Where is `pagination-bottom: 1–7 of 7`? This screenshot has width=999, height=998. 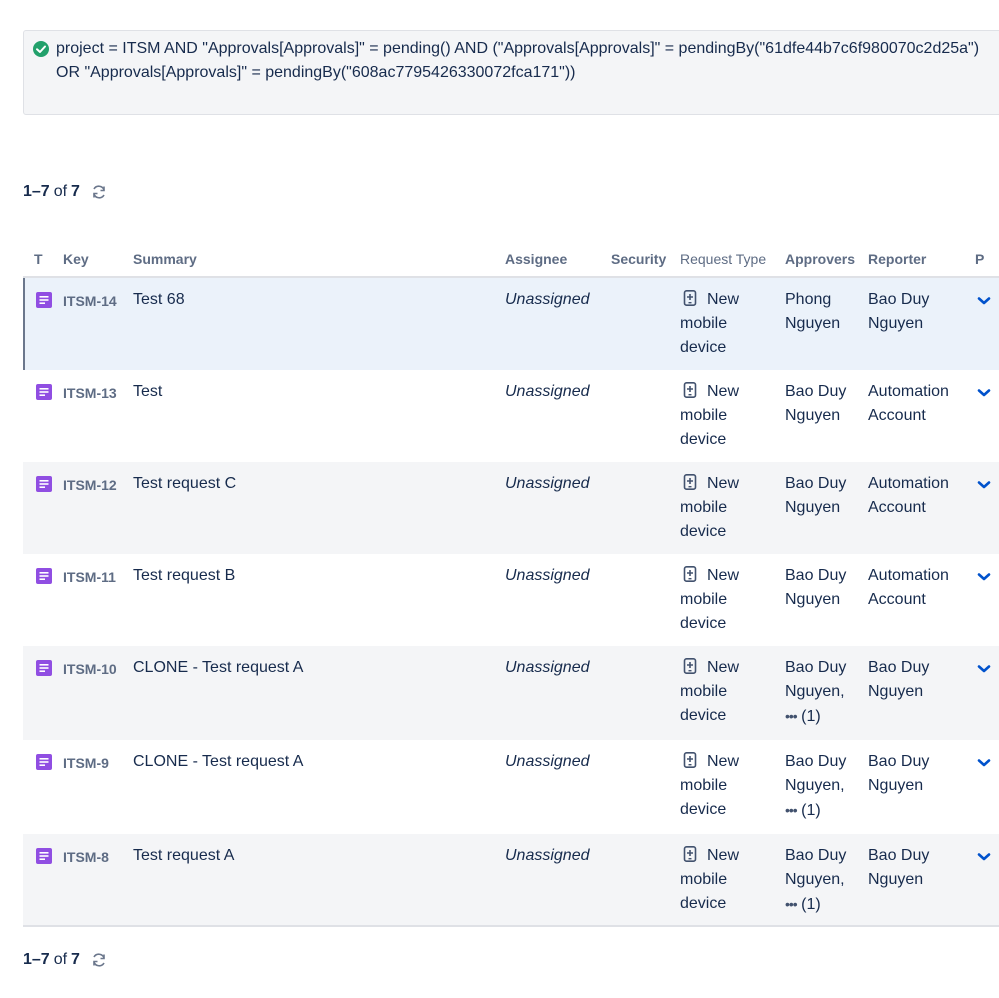
pagination-bottom: 1–7 of 7 is located at coordinates (65, 960).